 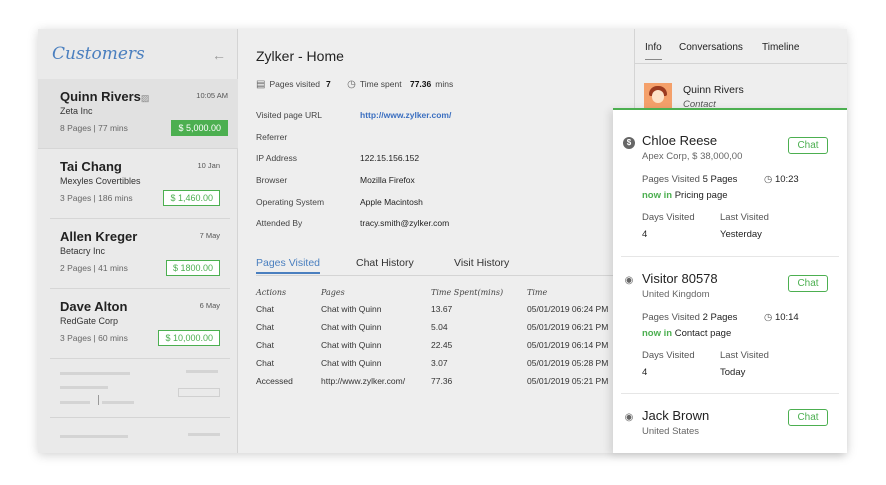 What do you see at coordinates (467, 292) in the screenshot?
I see `col-header-time-spent: Time Spent(mins)` at bounding box center [467, 292].